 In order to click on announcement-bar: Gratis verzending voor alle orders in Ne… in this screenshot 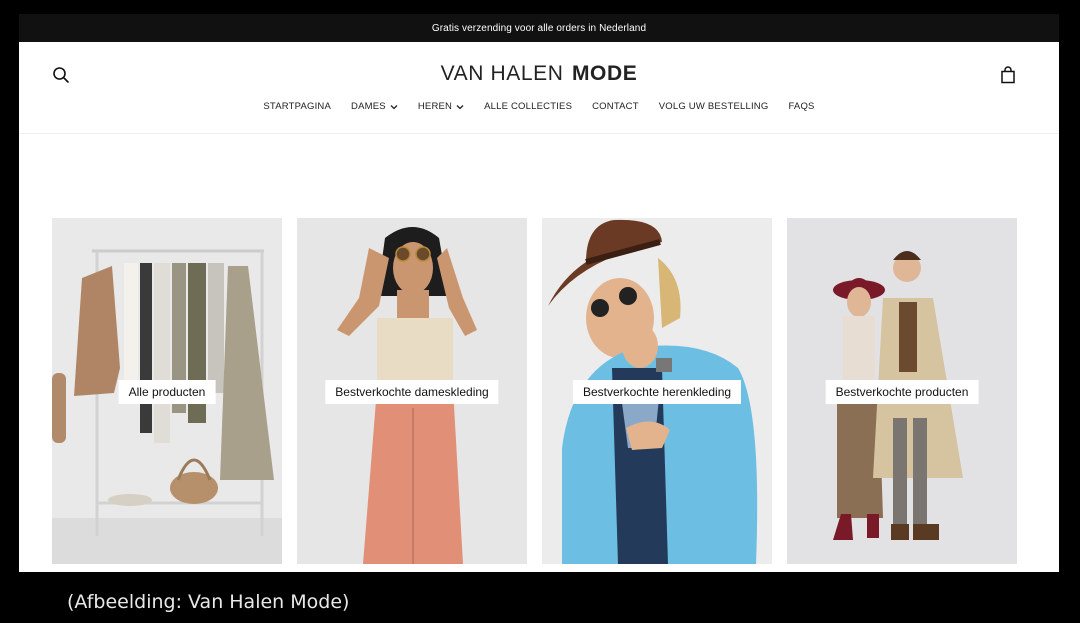, I will do `click(539, 28)`.